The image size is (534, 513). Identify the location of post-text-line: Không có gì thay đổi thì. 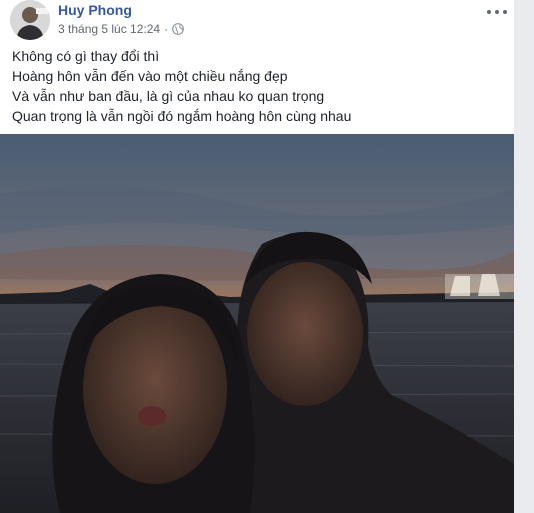
(86, 56).